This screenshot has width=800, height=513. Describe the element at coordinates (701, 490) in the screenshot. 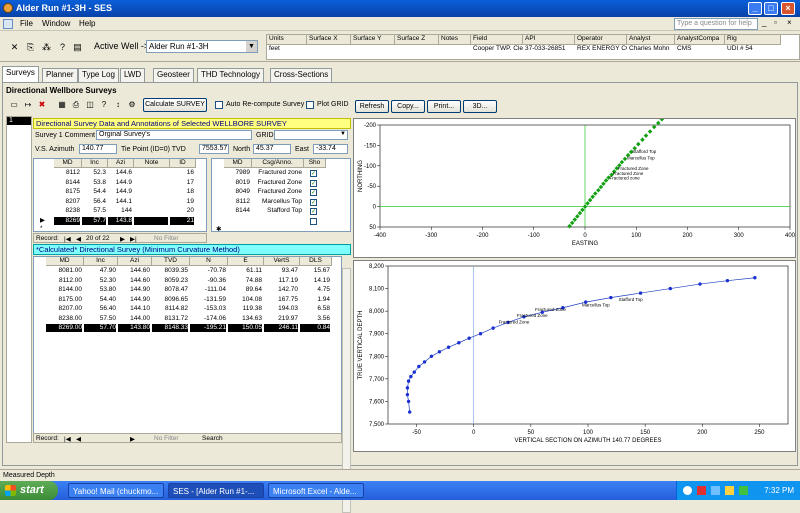

I see `security-tray-icon` at that location.